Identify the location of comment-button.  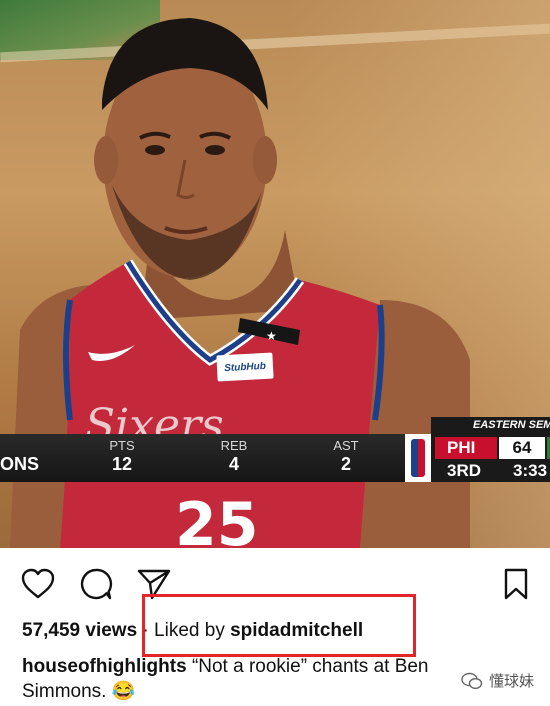
(96, 584).